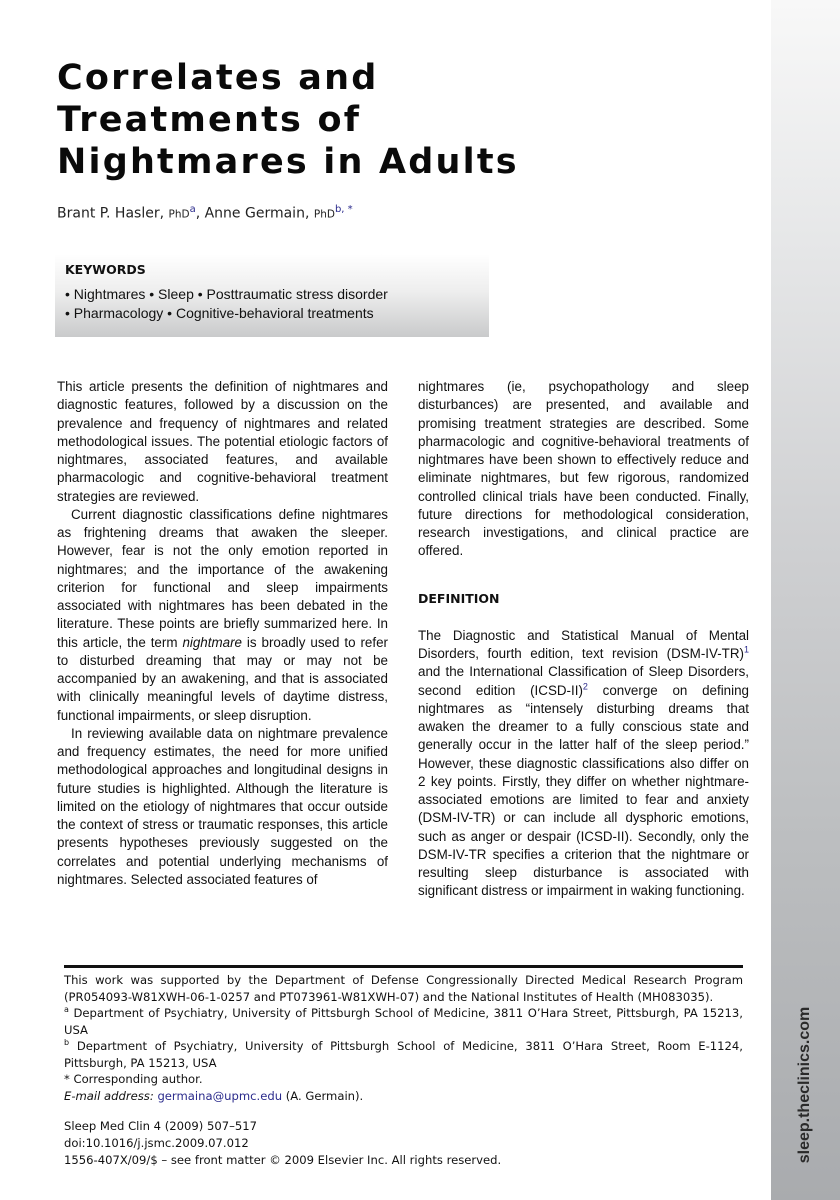 The width and height of the screenshot is (840, 1200). Describe the element at coordinates (111, 213) in the screenshot. I see `author-name: Brant P. Hasler,` at that location.